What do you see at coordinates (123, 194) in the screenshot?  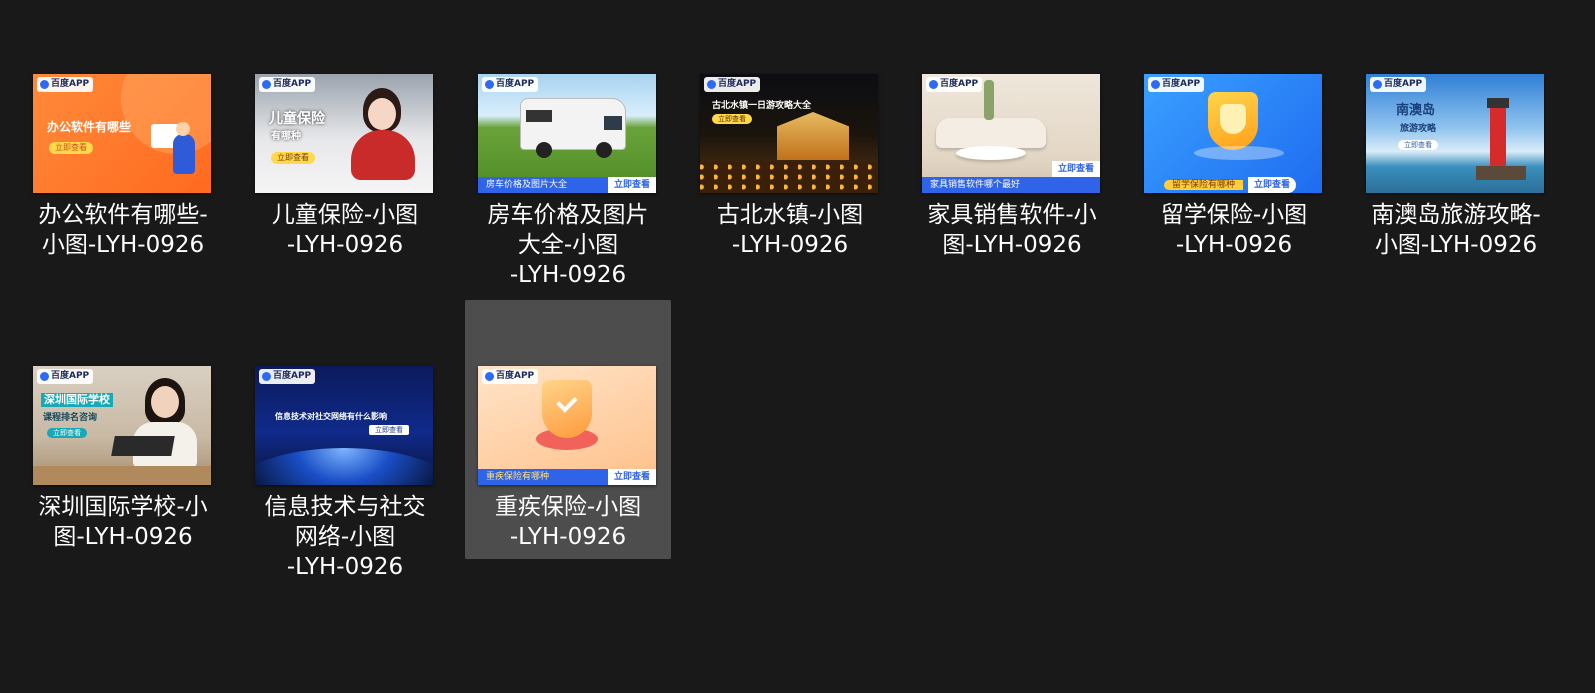 I see `file-item: 百度APP 办公软件有哪些 立即查看 办公软件有哪些- 小图-LYH-0926` at bounding box center [123, 194].